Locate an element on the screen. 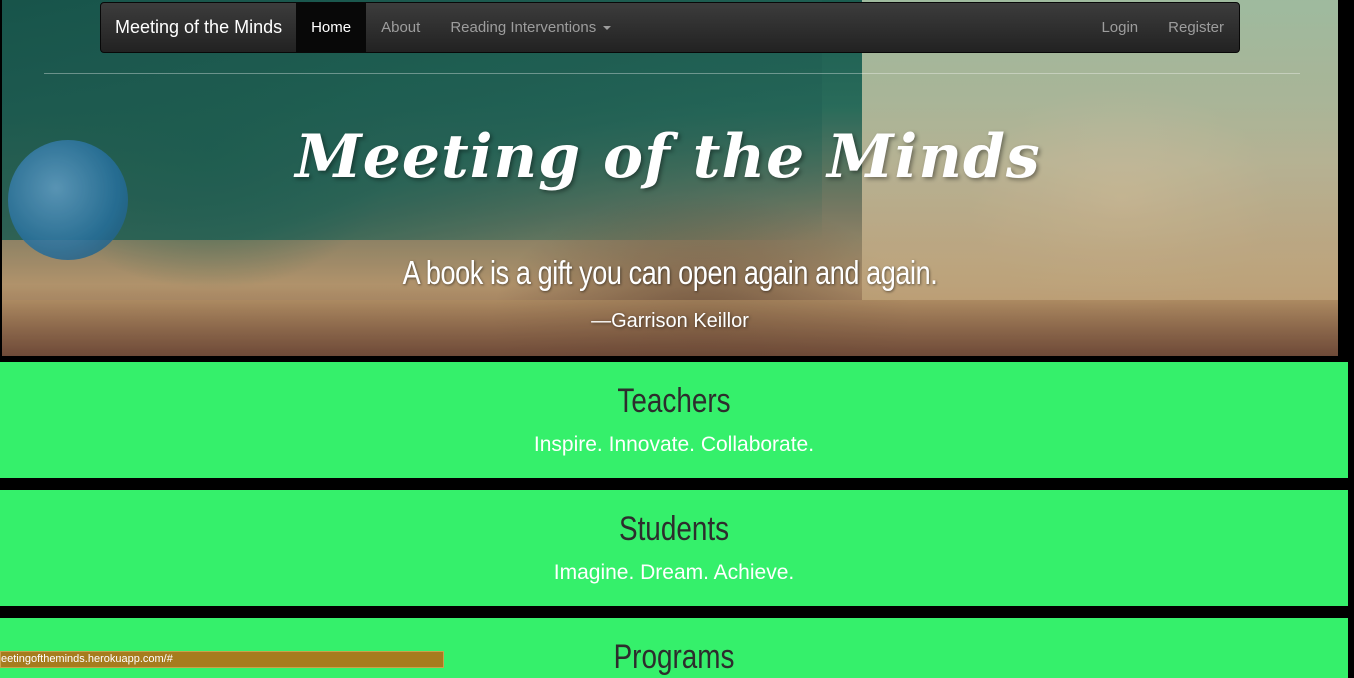 The image size is (1354, 678). hero-quote-author: —Garrison Keillor is located at coordinates (670, 321).